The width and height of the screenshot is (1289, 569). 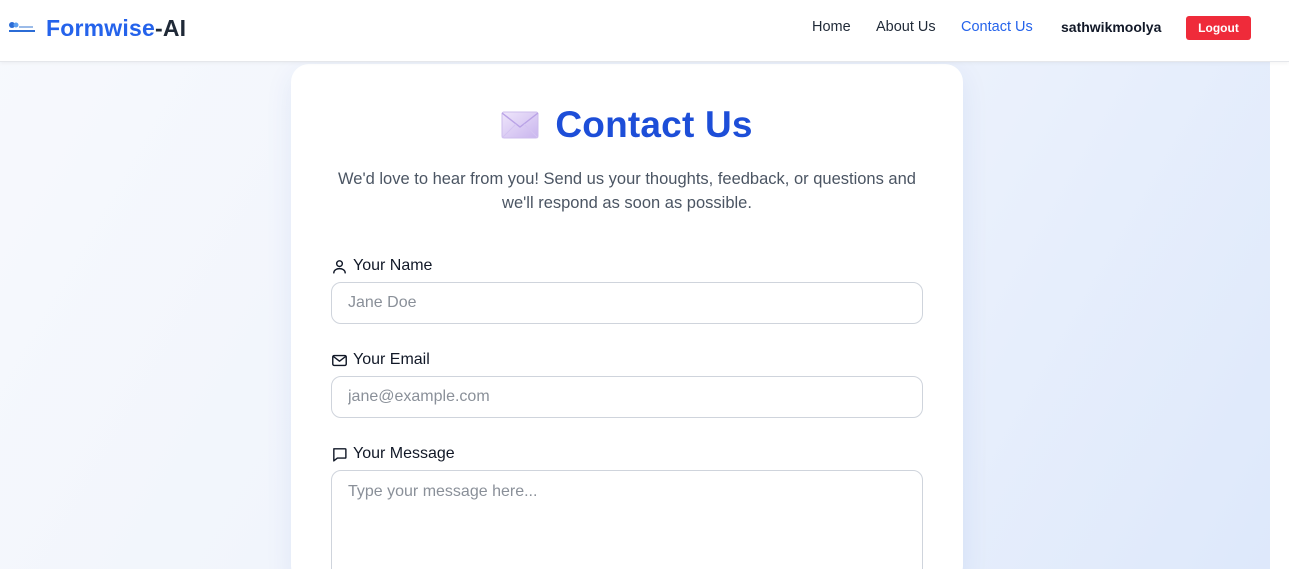 I want to click on mail-icon, so click(x=339, y=360).